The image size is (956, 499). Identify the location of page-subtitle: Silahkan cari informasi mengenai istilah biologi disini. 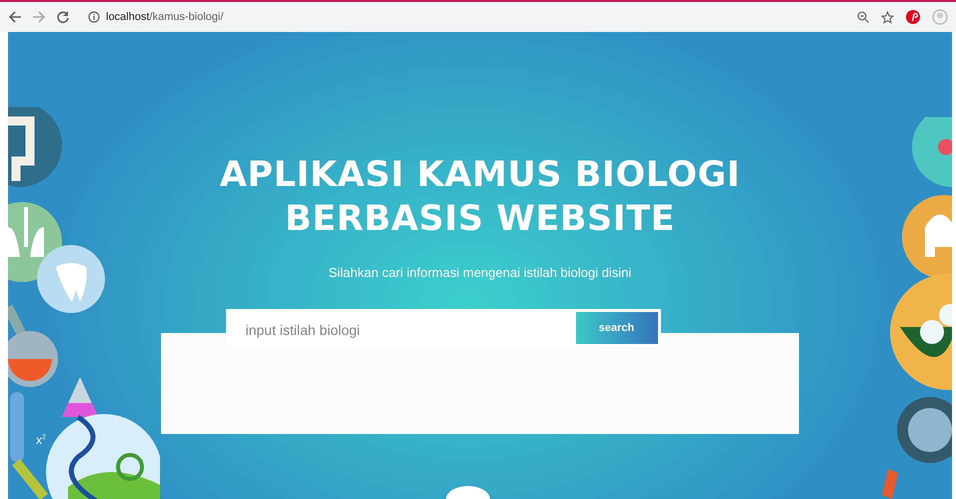
(480, 272).